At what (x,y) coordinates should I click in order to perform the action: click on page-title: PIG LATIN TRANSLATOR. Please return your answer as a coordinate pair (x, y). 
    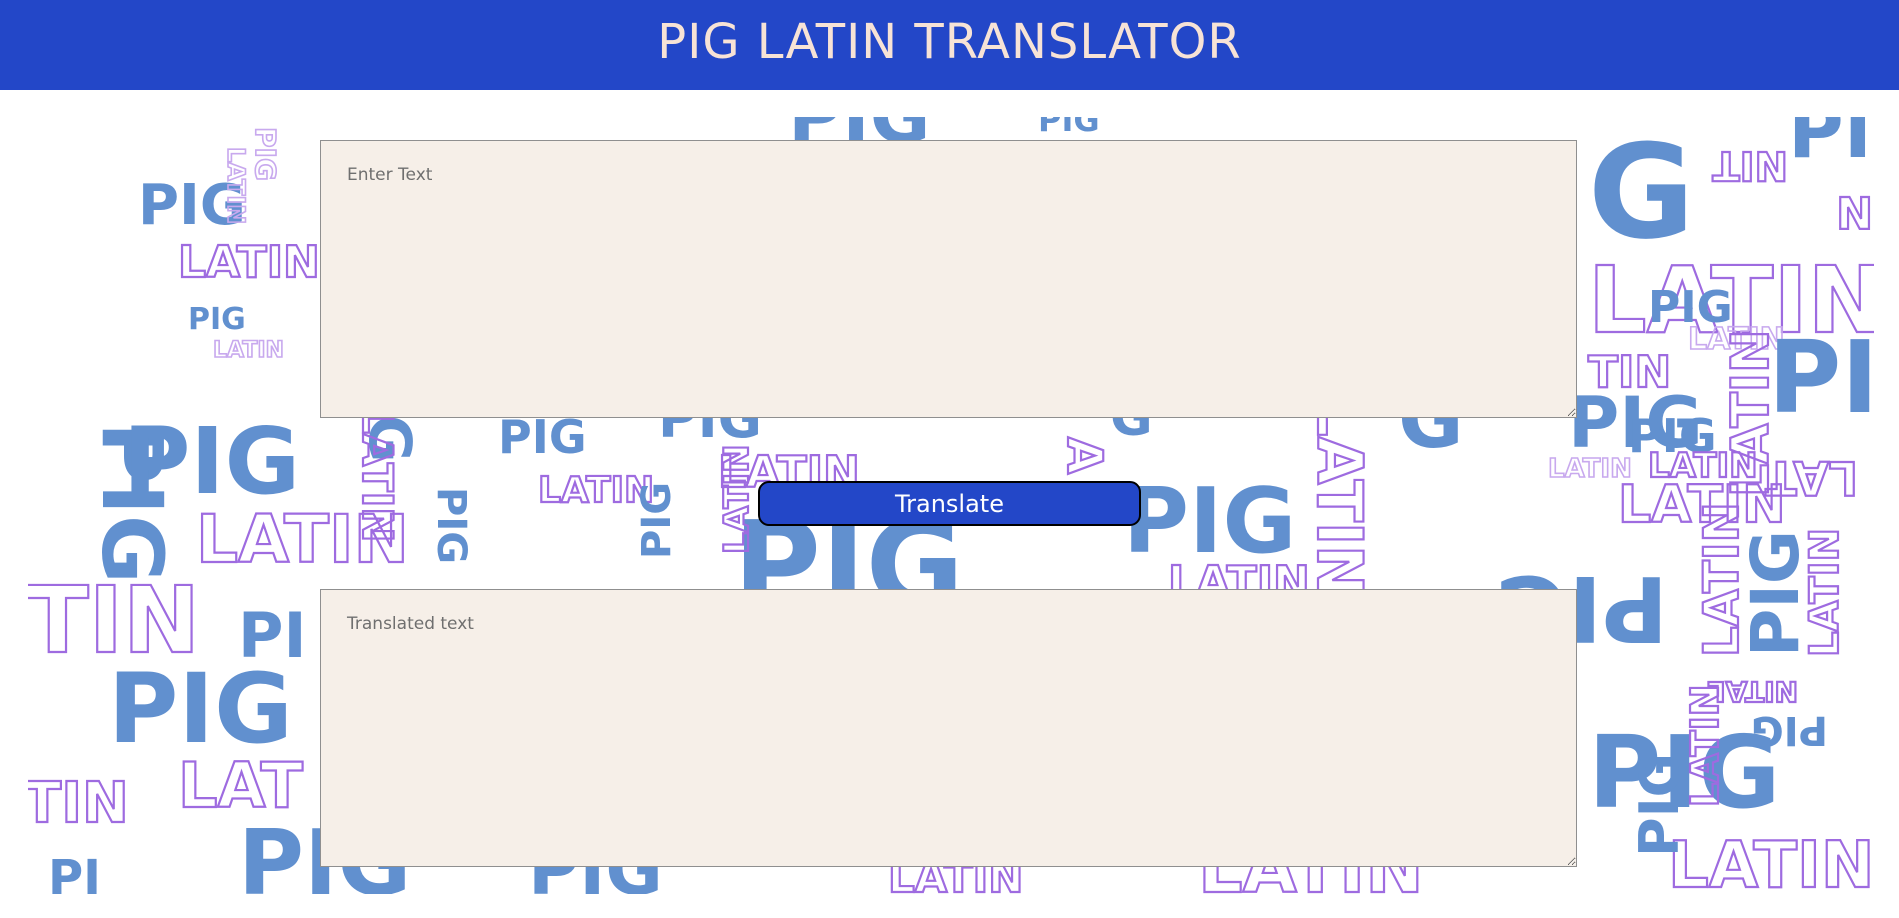
    Looking at the image, I should click on (949, 42).